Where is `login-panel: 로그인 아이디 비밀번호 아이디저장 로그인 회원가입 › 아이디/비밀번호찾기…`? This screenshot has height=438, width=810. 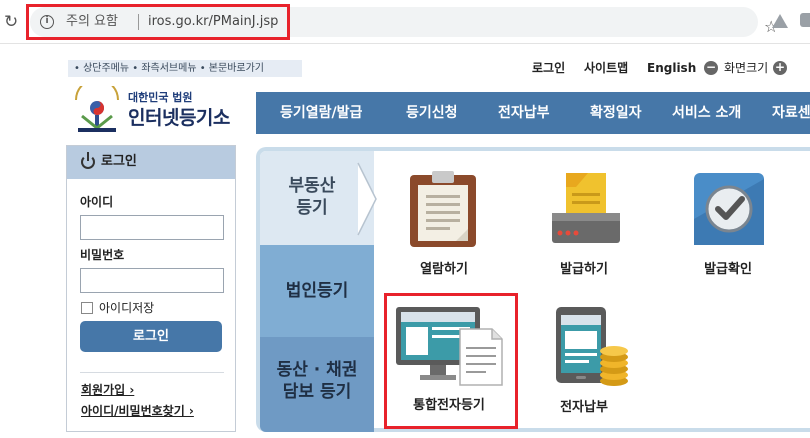
login-panel: 로그인 아이디 비밀번호 아이디저장 로그인 회원가입 › 아이디/비밀번호찾기… is located at coordinates (151, 288).